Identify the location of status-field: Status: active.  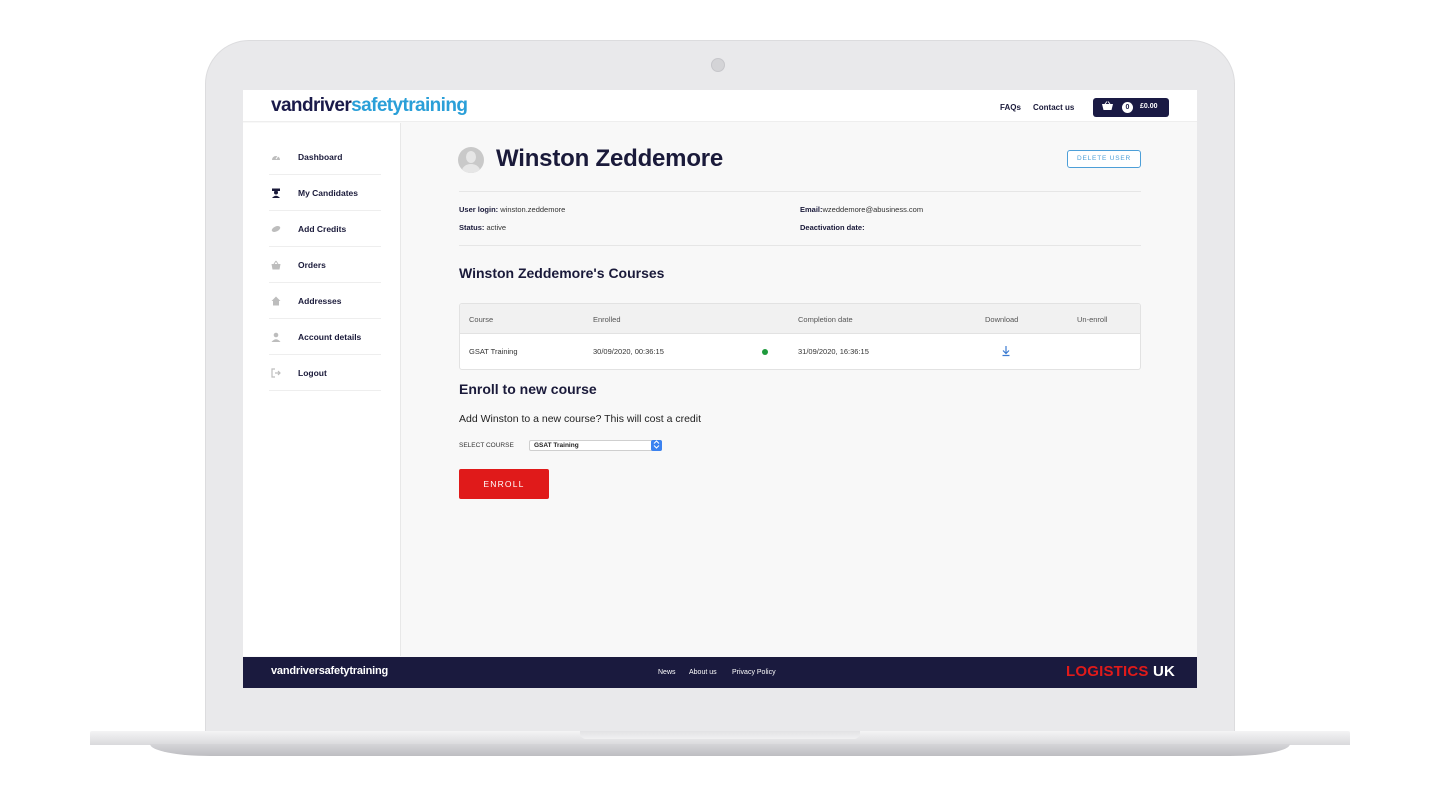
(483, 227).